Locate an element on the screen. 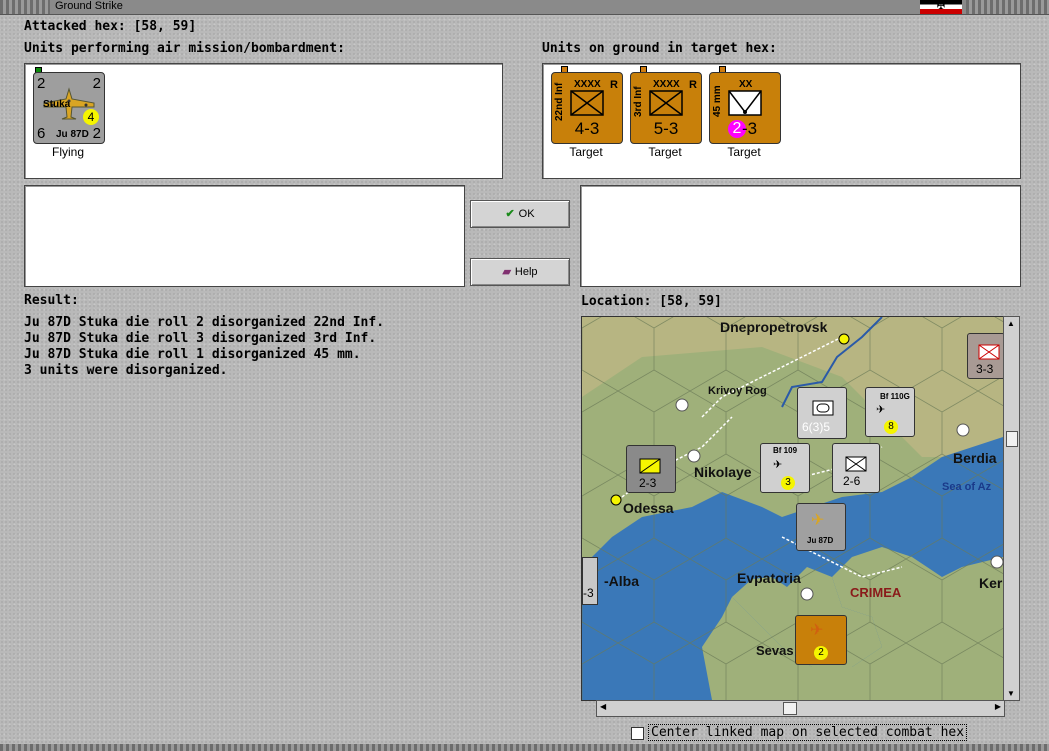  unit-side-label: 3rd Inf is located at coordinates (638, 101).